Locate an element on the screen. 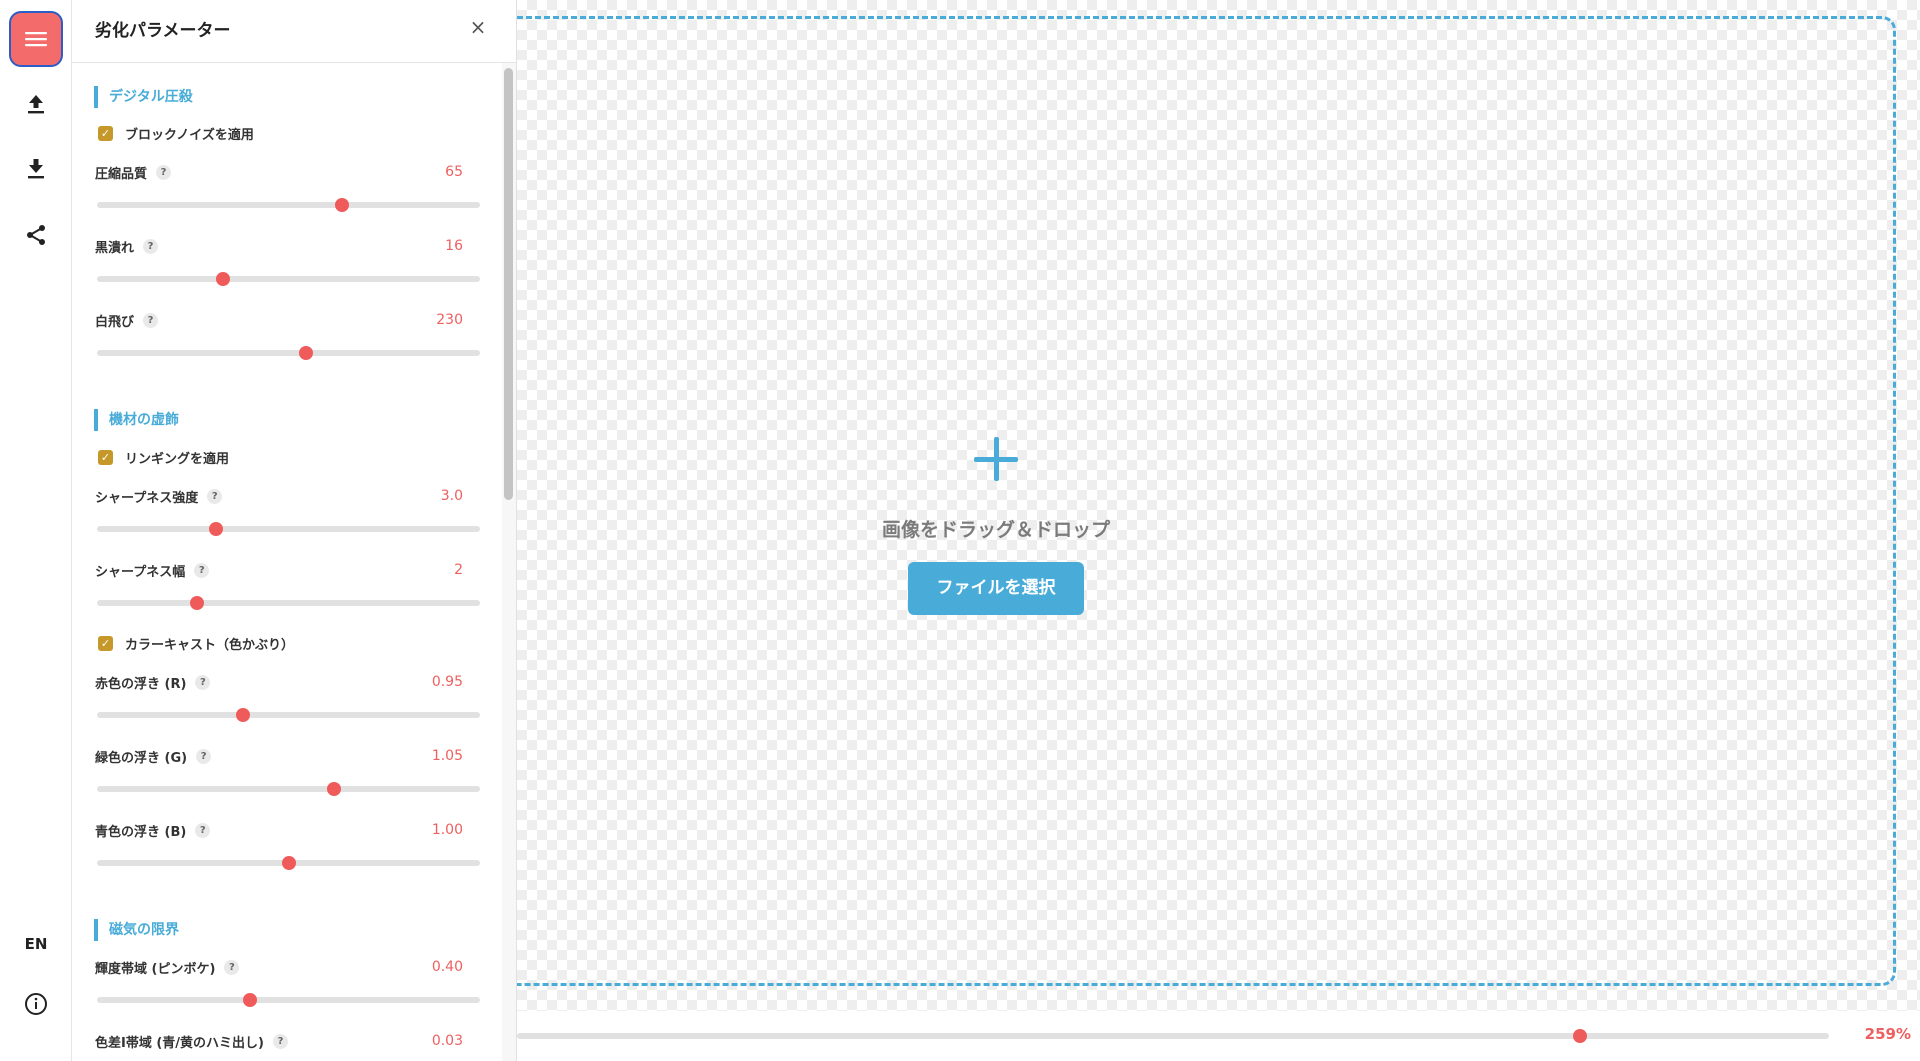  sharpness-width-label: シャープネス幅? is located at coordinates (152, 570).